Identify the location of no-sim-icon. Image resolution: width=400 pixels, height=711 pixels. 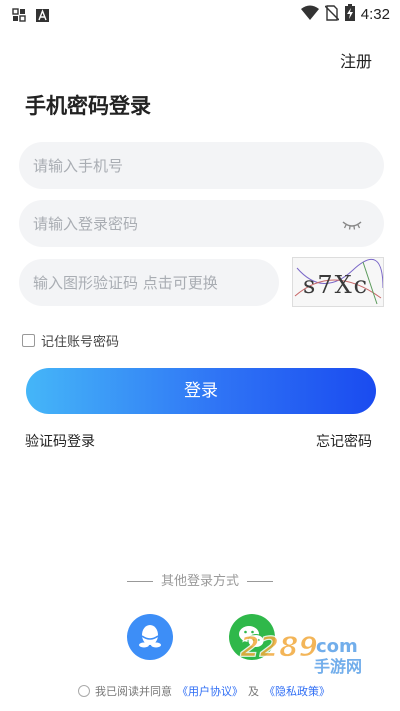
(332, 14).